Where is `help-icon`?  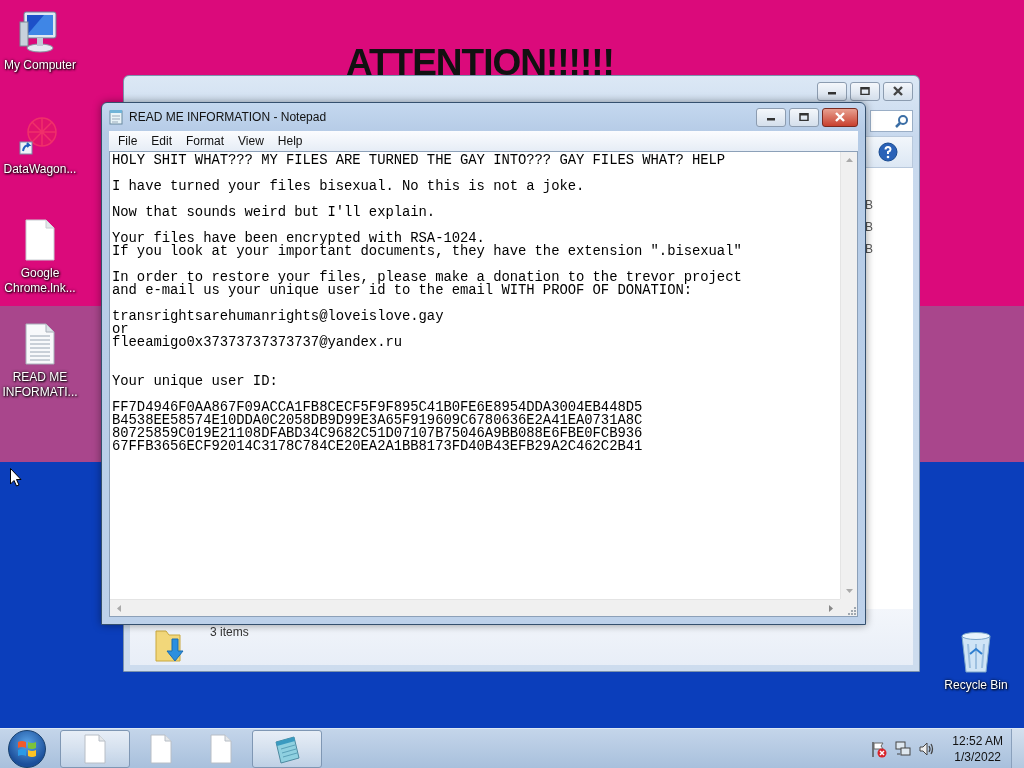
help-icon is located at coordinates (888, 152).